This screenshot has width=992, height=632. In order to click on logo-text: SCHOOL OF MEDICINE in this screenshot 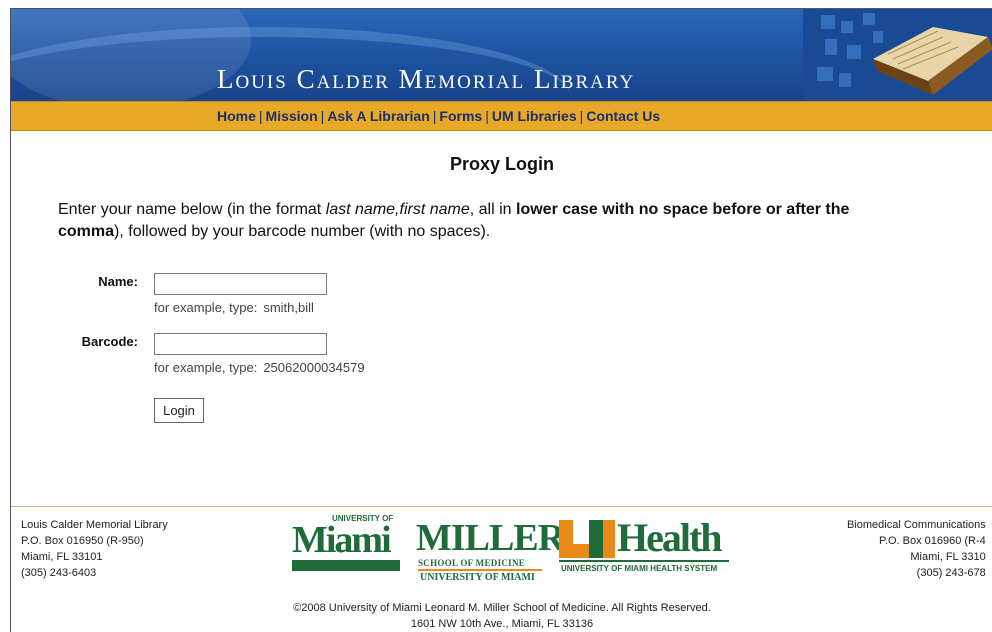, I will do `click(472, 563)`.